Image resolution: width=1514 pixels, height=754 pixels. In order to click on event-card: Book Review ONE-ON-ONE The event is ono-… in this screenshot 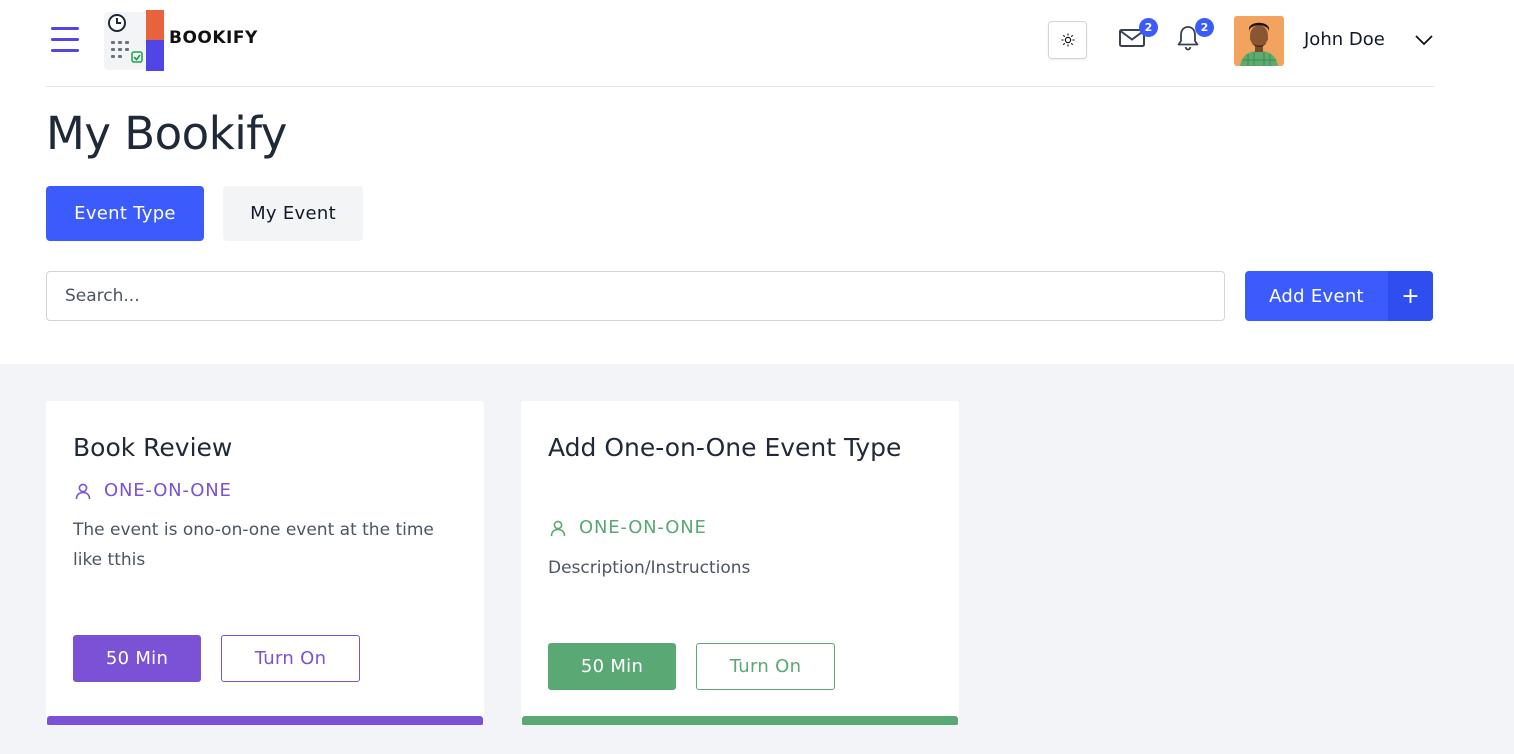, I will do `click(265, 563)`.